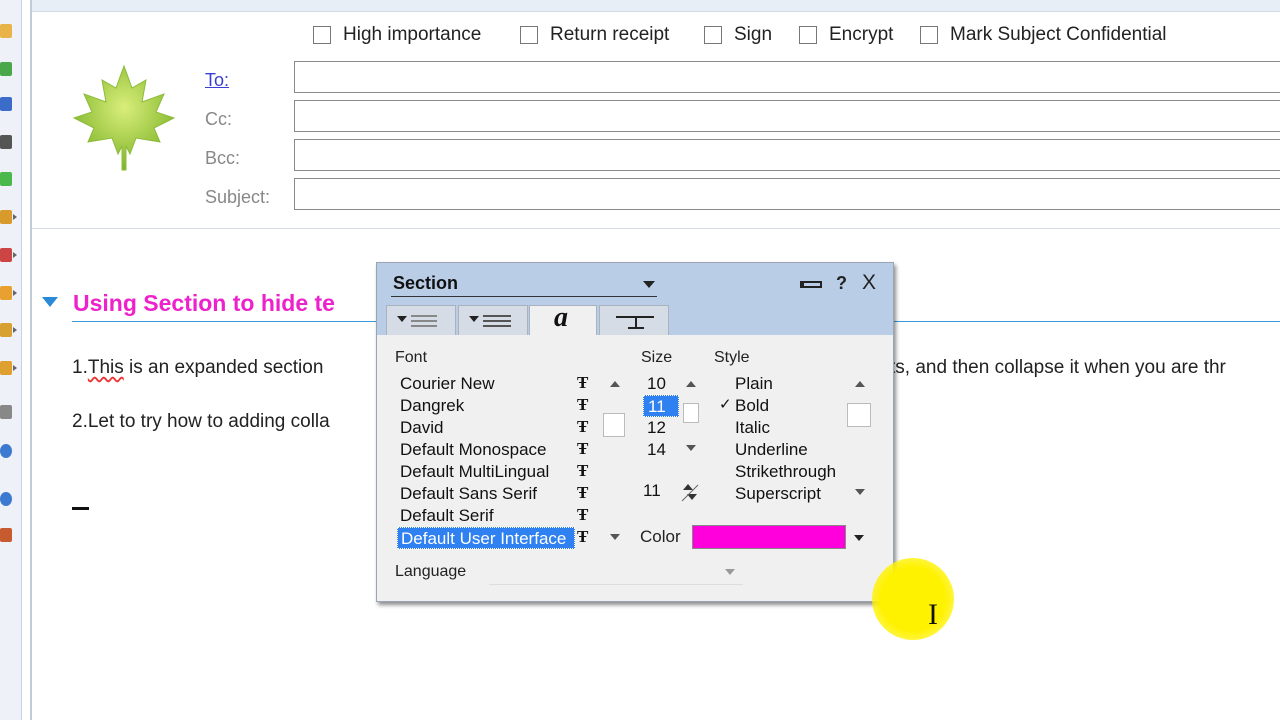  What do you see at coordinates (787, 155) in the screenshot?
I see `bcc-input` at bounding box center [787, 155].